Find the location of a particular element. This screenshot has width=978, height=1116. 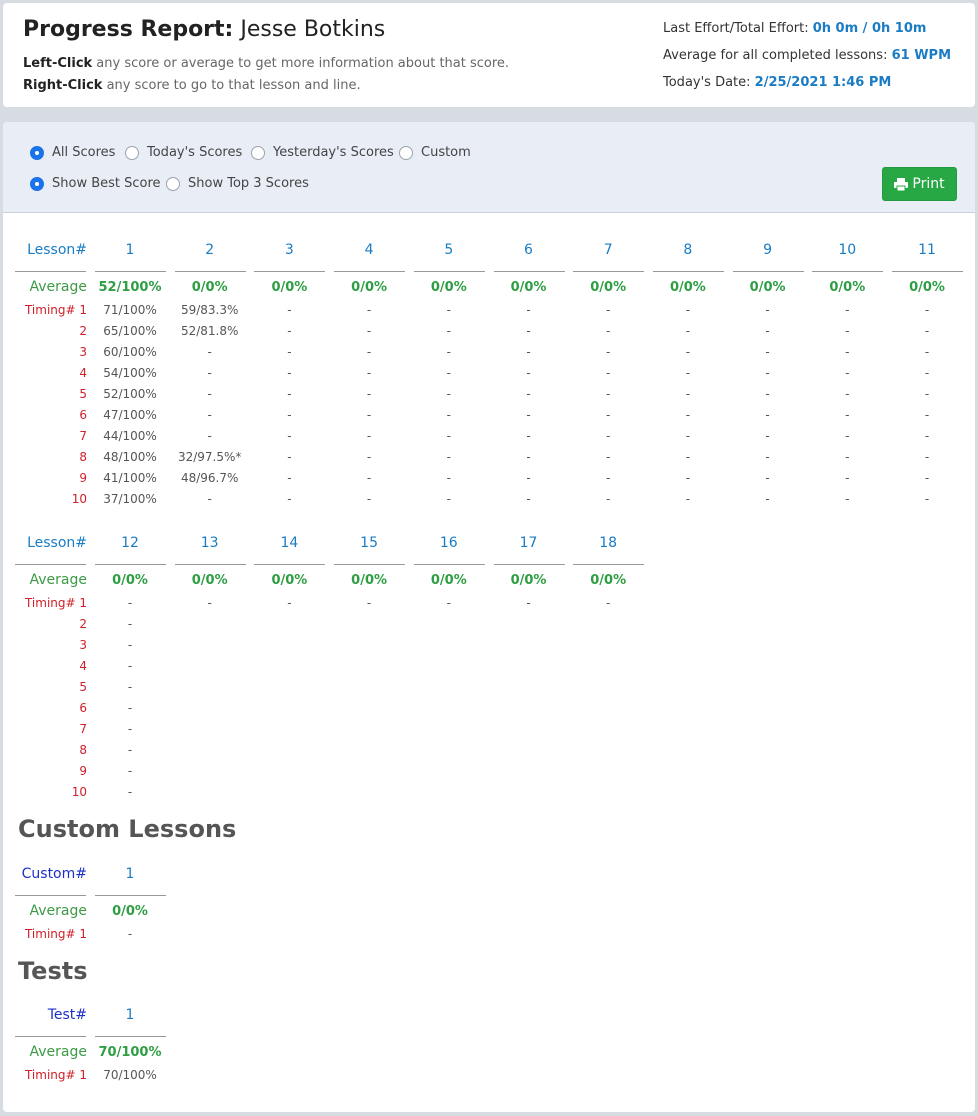

right-click-label: Right-Click is located at coordinates (63, 85).